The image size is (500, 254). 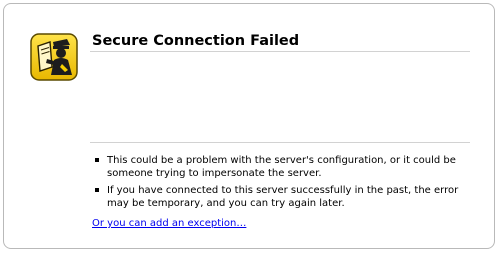 I want to click on title-divider, so click(x=280, y=51).